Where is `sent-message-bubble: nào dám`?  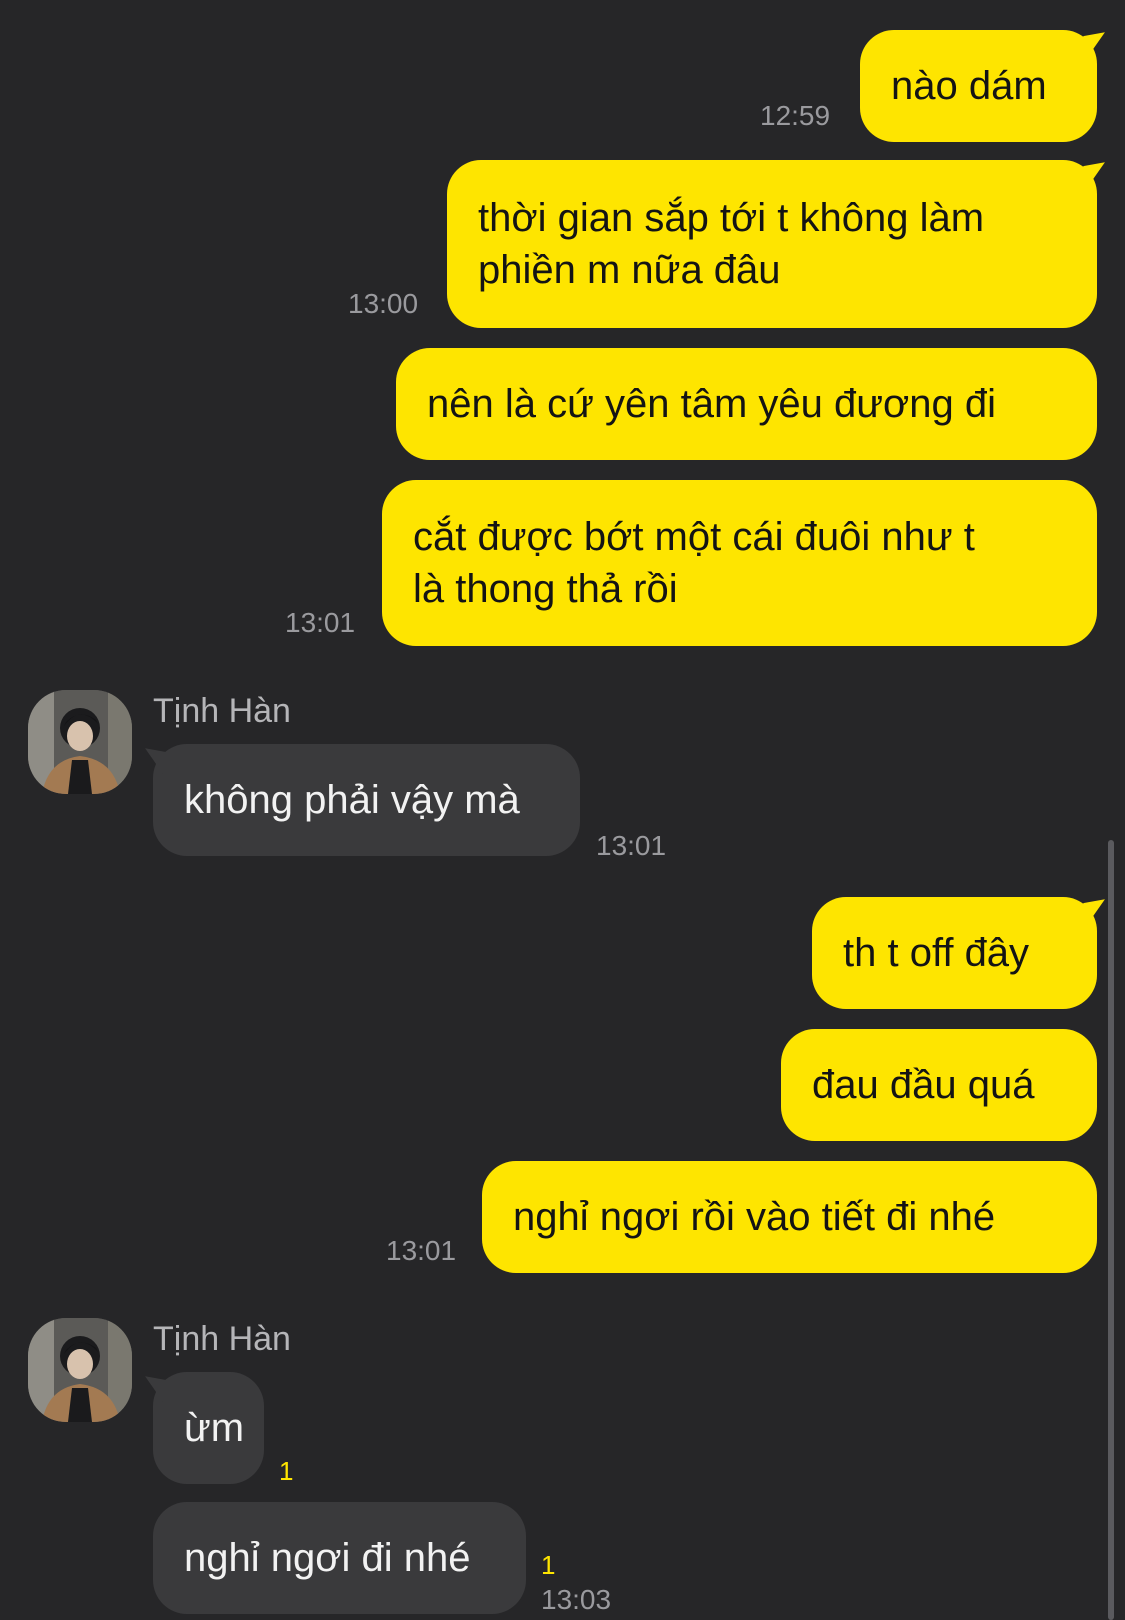 sent-message-bubble: nào dám is located at coordinates (978, 86).